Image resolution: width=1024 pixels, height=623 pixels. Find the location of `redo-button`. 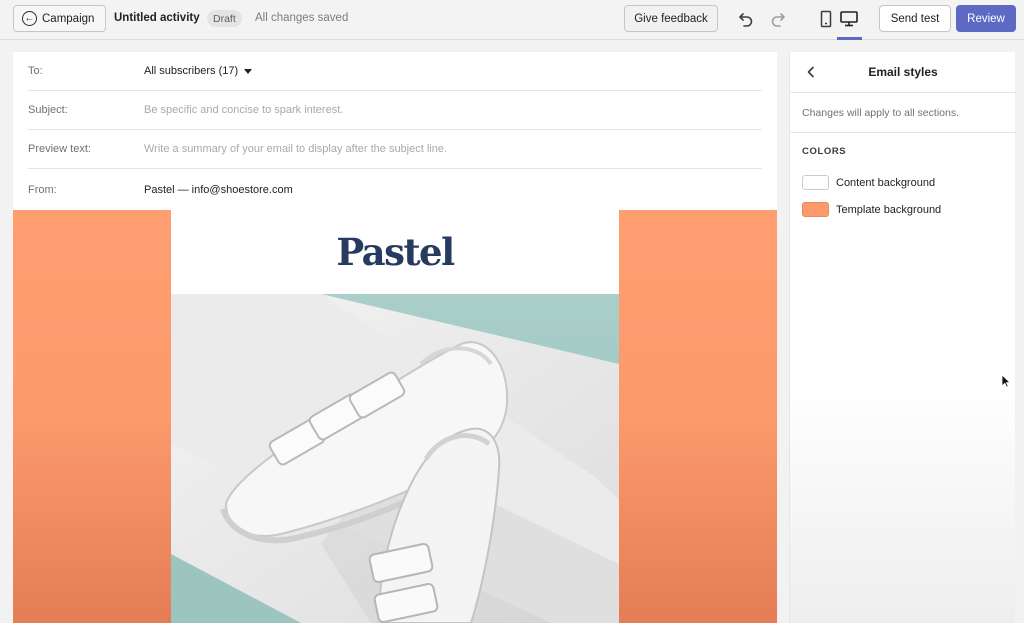

redo-button is located at coordinates (778, 19).